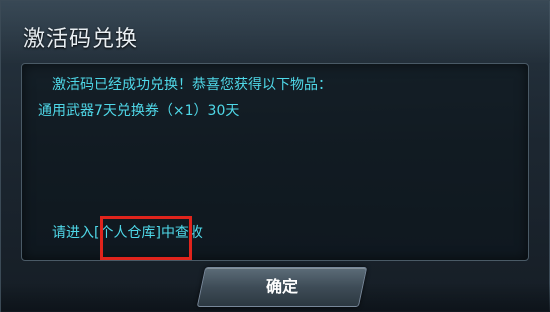 Image resolution: width=550 pixels, height=312 pixels. I want to click on dialog-title: 激活码兑换, so click(81, 39).